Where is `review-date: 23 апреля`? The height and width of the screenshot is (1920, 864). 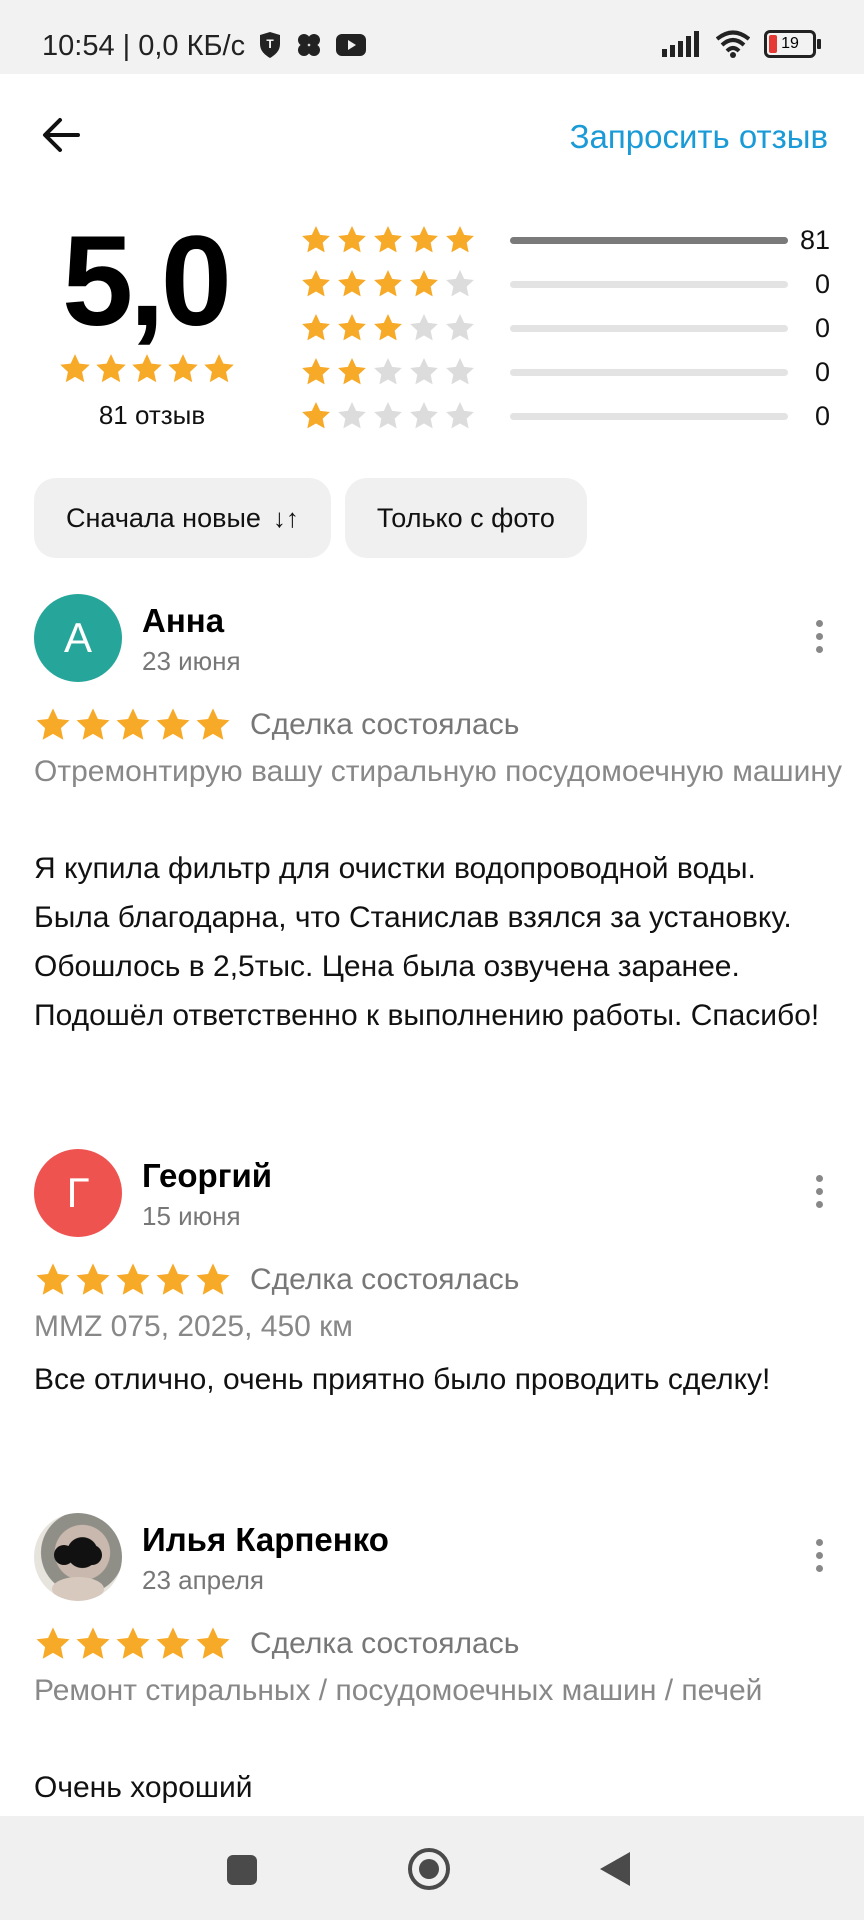
review-date: 23 апреля is located at coordinates (203, 1580).